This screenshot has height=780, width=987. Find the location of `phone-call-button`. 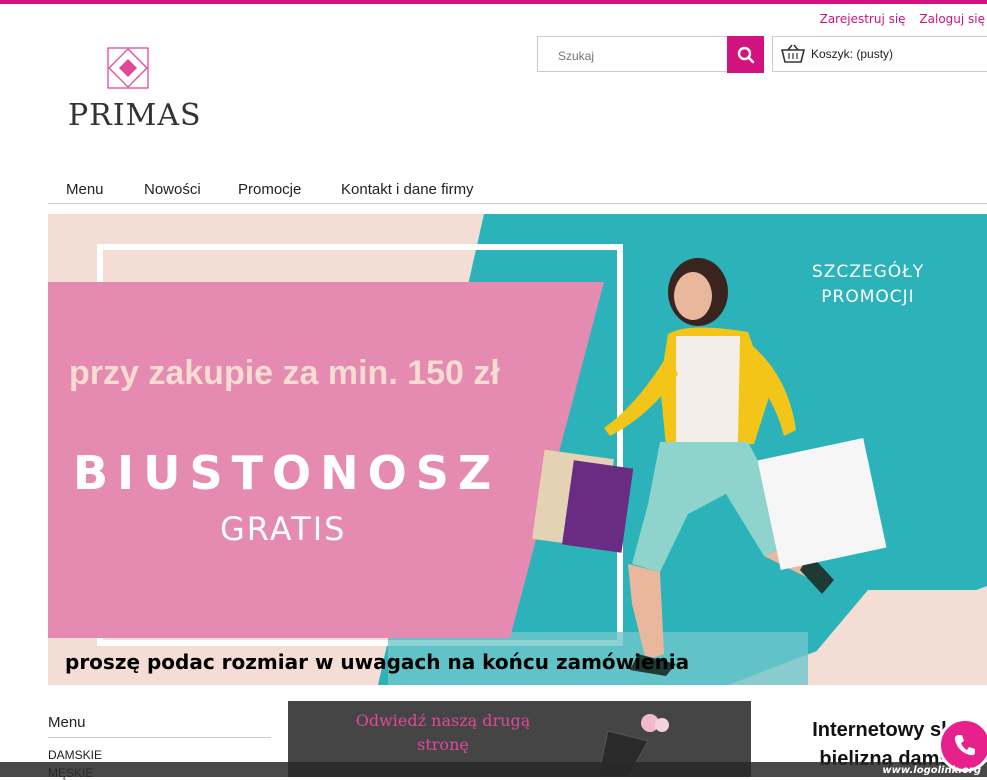

phone-call-button is located at coordinates (962, 745).